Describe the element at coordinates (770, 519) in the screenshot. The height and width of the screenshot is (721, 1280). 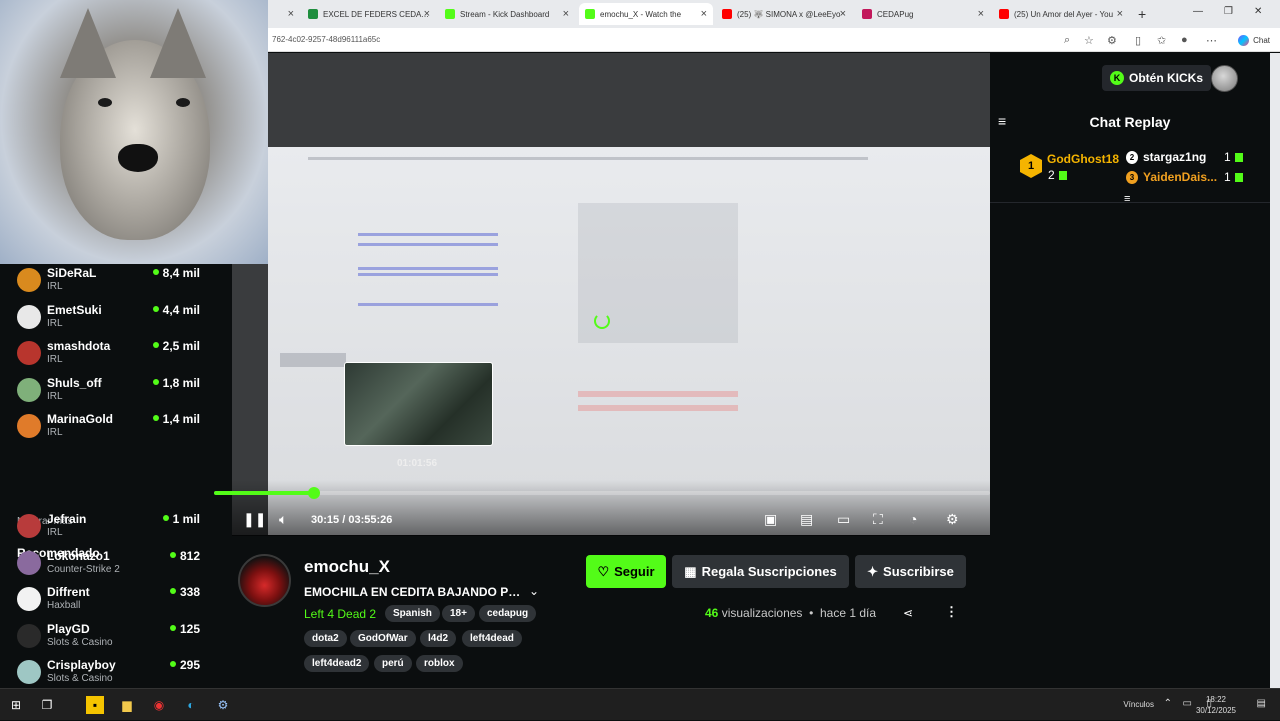
I see `clip-icon: ▣` at that location.